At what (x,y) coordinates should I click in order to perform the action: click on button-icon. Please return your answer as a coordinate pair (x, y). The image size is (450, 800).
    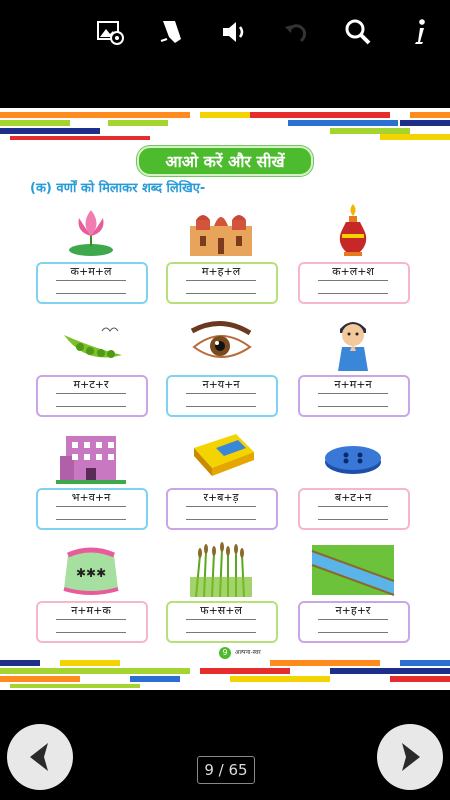
    Looking at the image, I should click on (353, 456).